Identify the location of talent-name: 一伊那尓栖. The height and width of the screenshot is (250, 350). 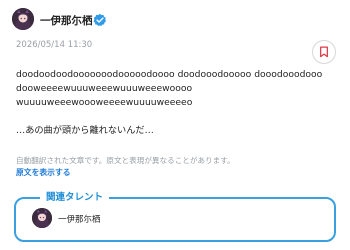
(79, 219).